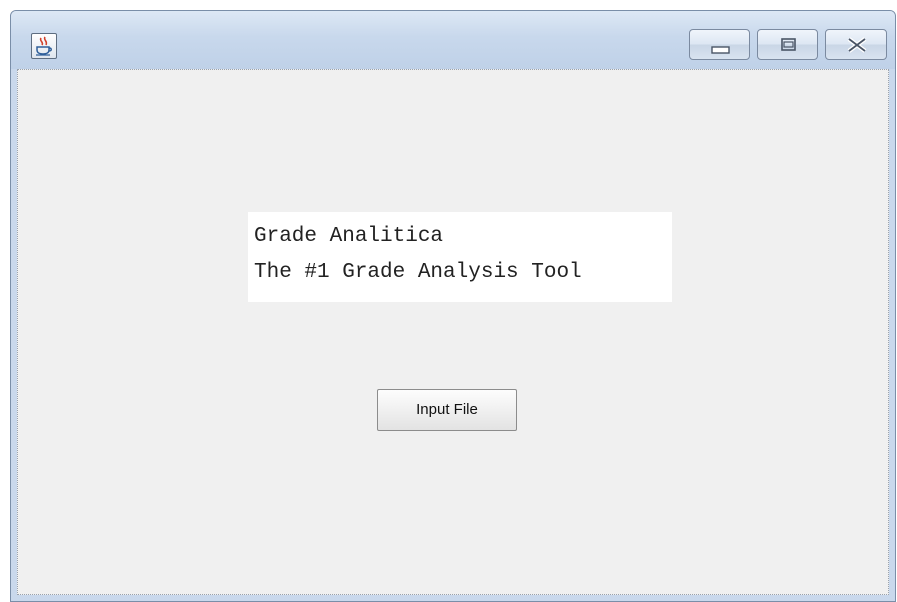 The height and width of the screenshot is (602, 897). I want to click on java-icon, so click(44, 46).